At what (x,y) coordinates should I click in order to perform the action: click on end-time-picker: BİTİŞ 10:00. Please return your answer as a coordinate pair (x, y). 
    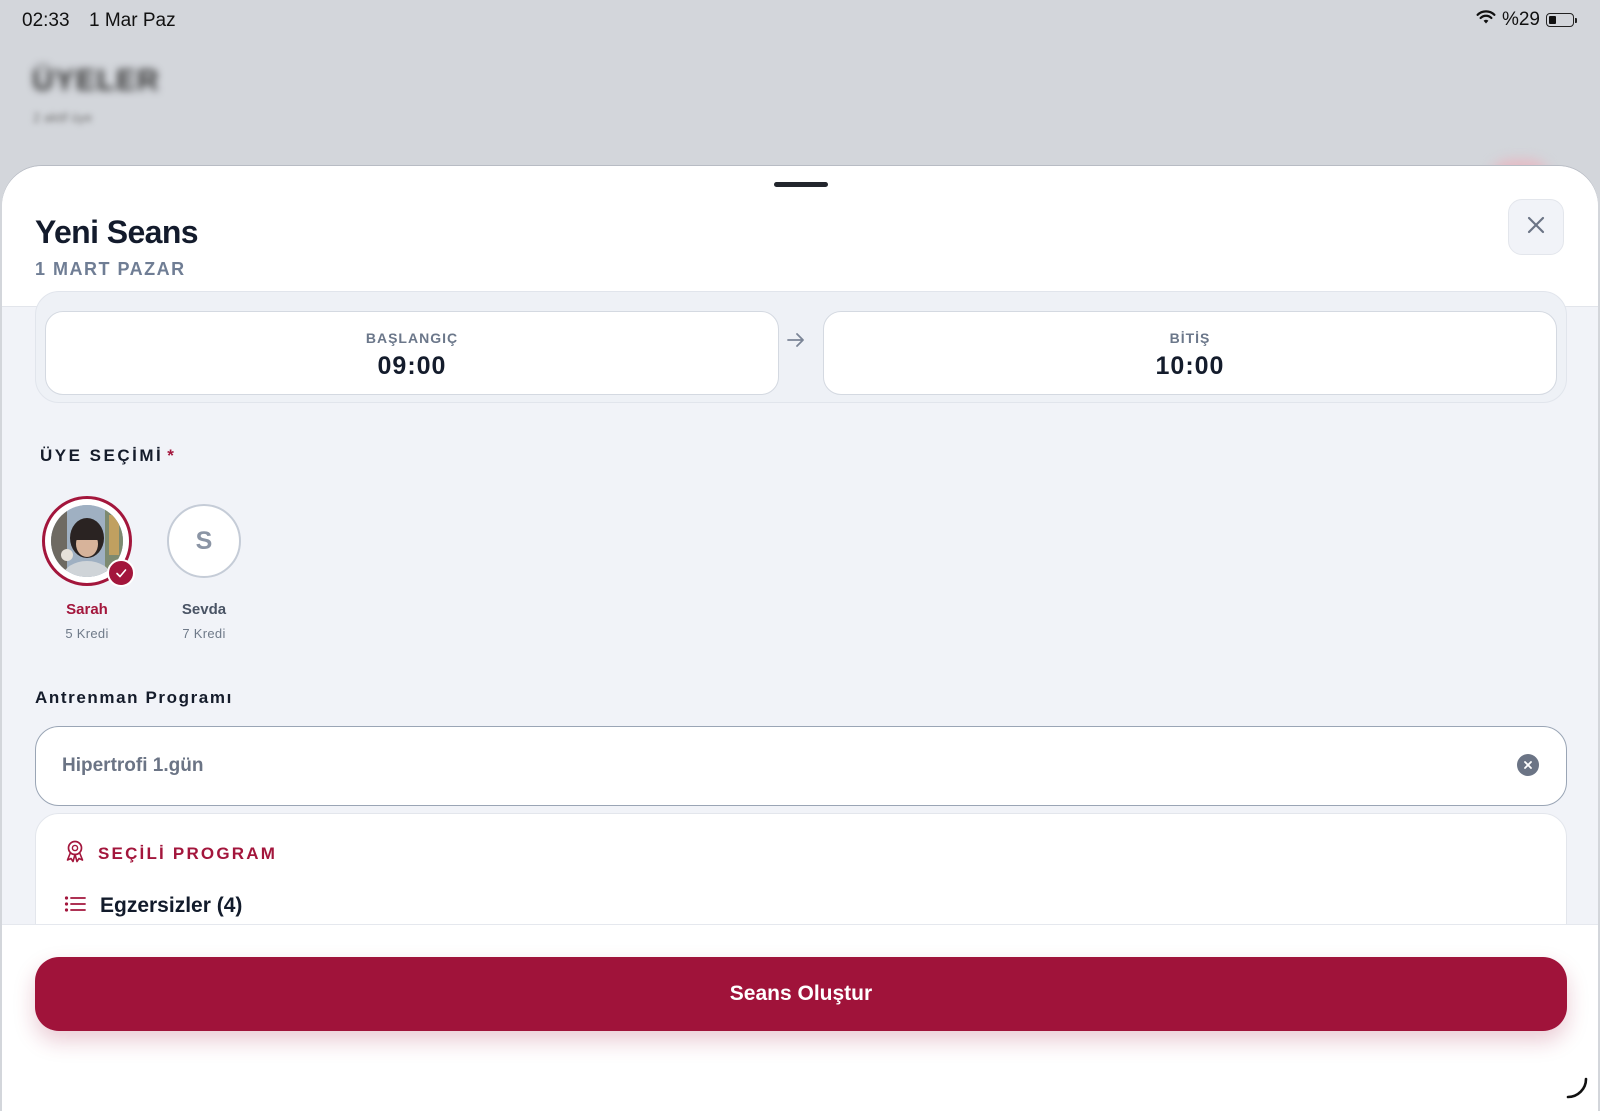
    Looking at the image, I should click on (1190, 353).